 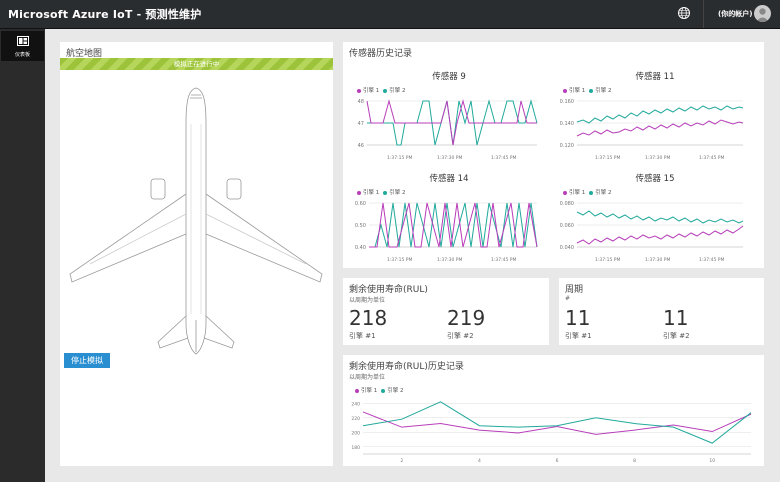 I want to click on rul-subtitle: 以周期为单位, so click(x=367, y=300).